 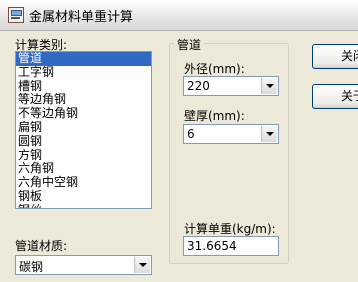 What do you see at coordinates (83, 113) in the screenshot?
I see `list-item: 不等边角钢` at bounding box center [83, 113].